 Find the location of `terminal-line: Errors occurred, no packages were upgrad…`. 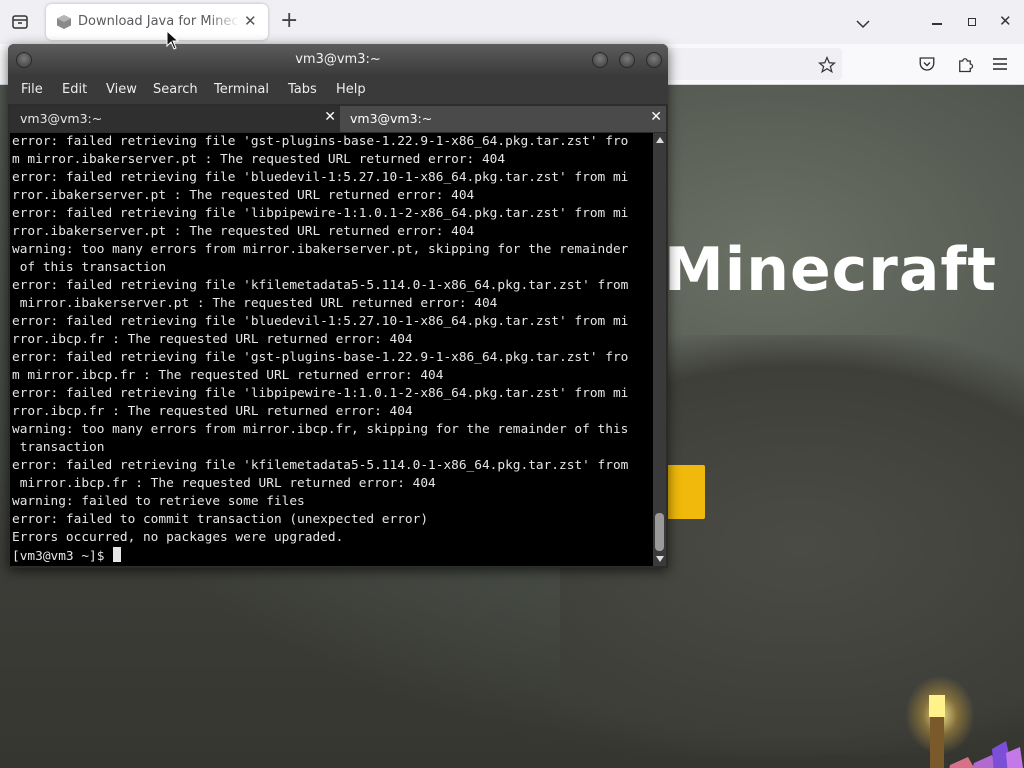

terminal-line: Errors occurred, no packages were upgrad… is located at coordinates (178, 537).